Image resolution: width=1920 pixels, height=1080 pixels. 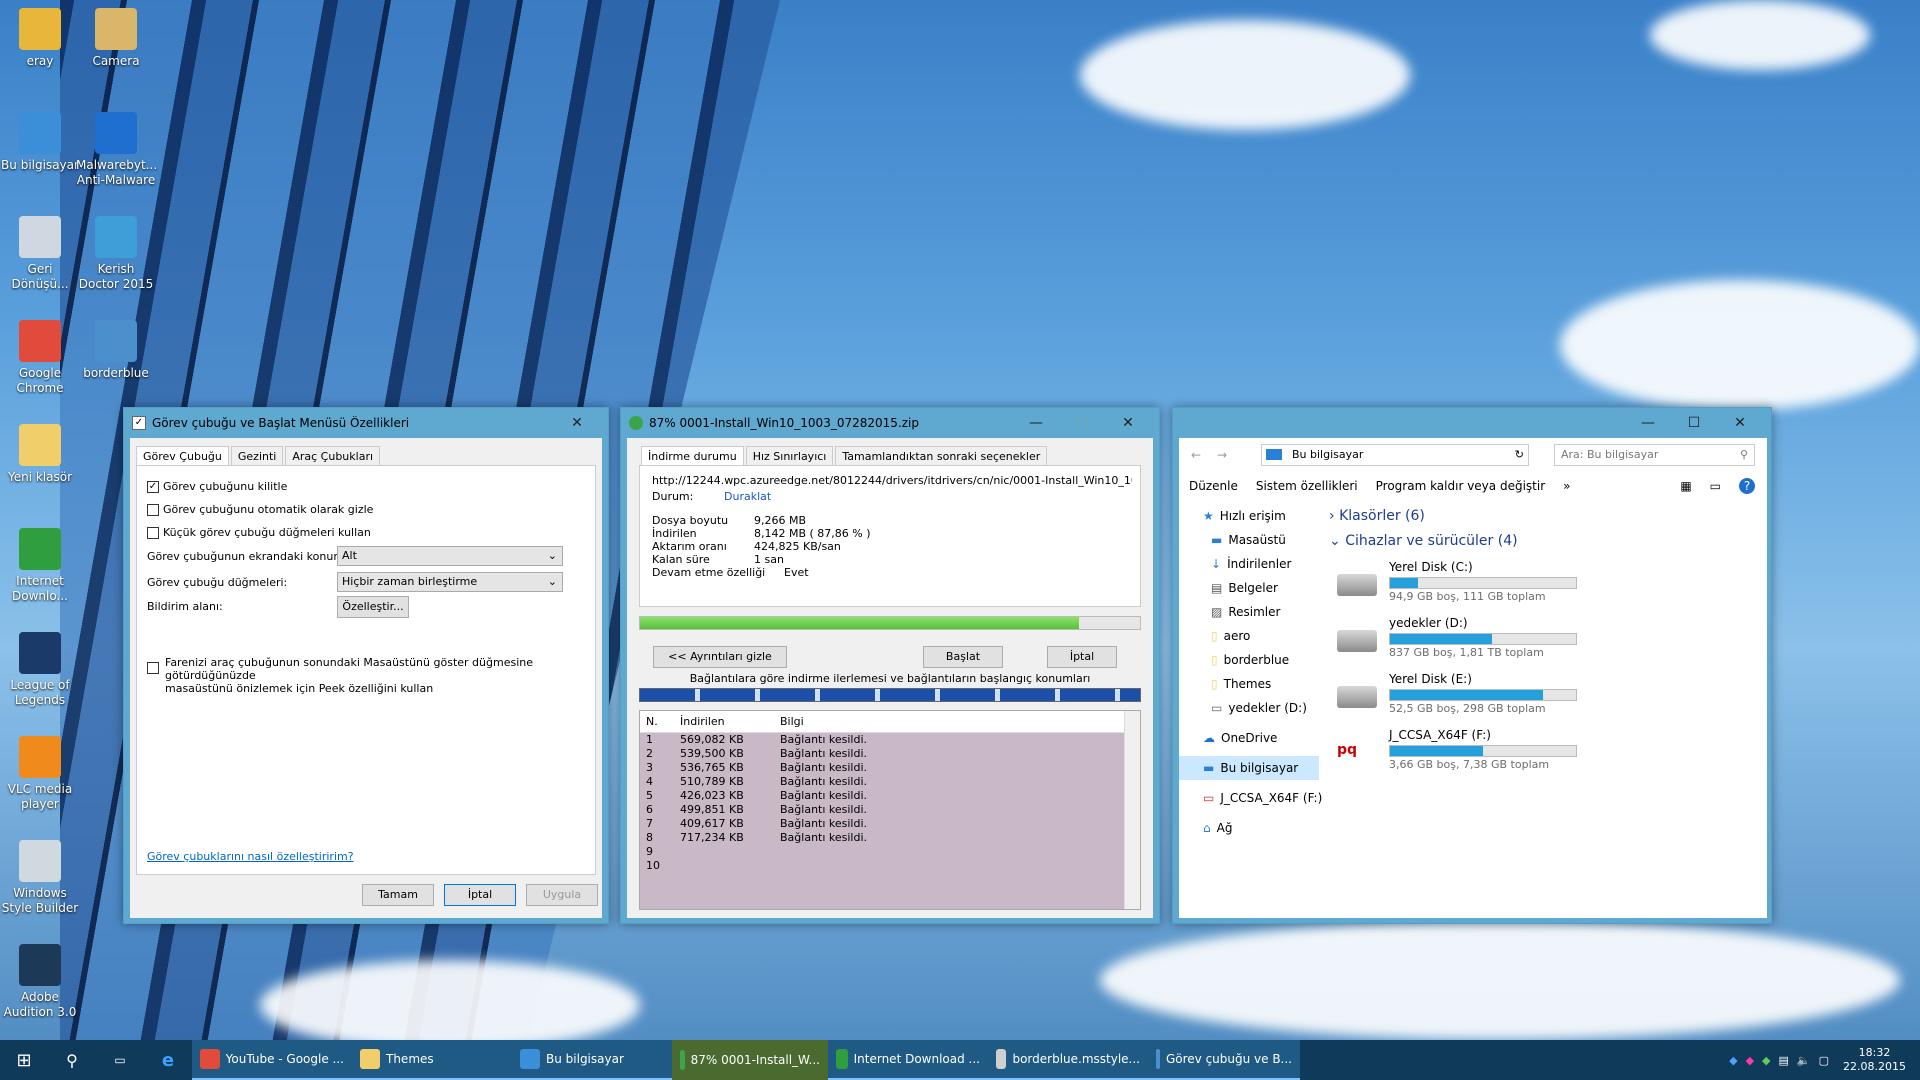 What do you see at coordinates (1566, 486) in the screenshot?
I see `more-button: »` at bounding box center [1566, 486].